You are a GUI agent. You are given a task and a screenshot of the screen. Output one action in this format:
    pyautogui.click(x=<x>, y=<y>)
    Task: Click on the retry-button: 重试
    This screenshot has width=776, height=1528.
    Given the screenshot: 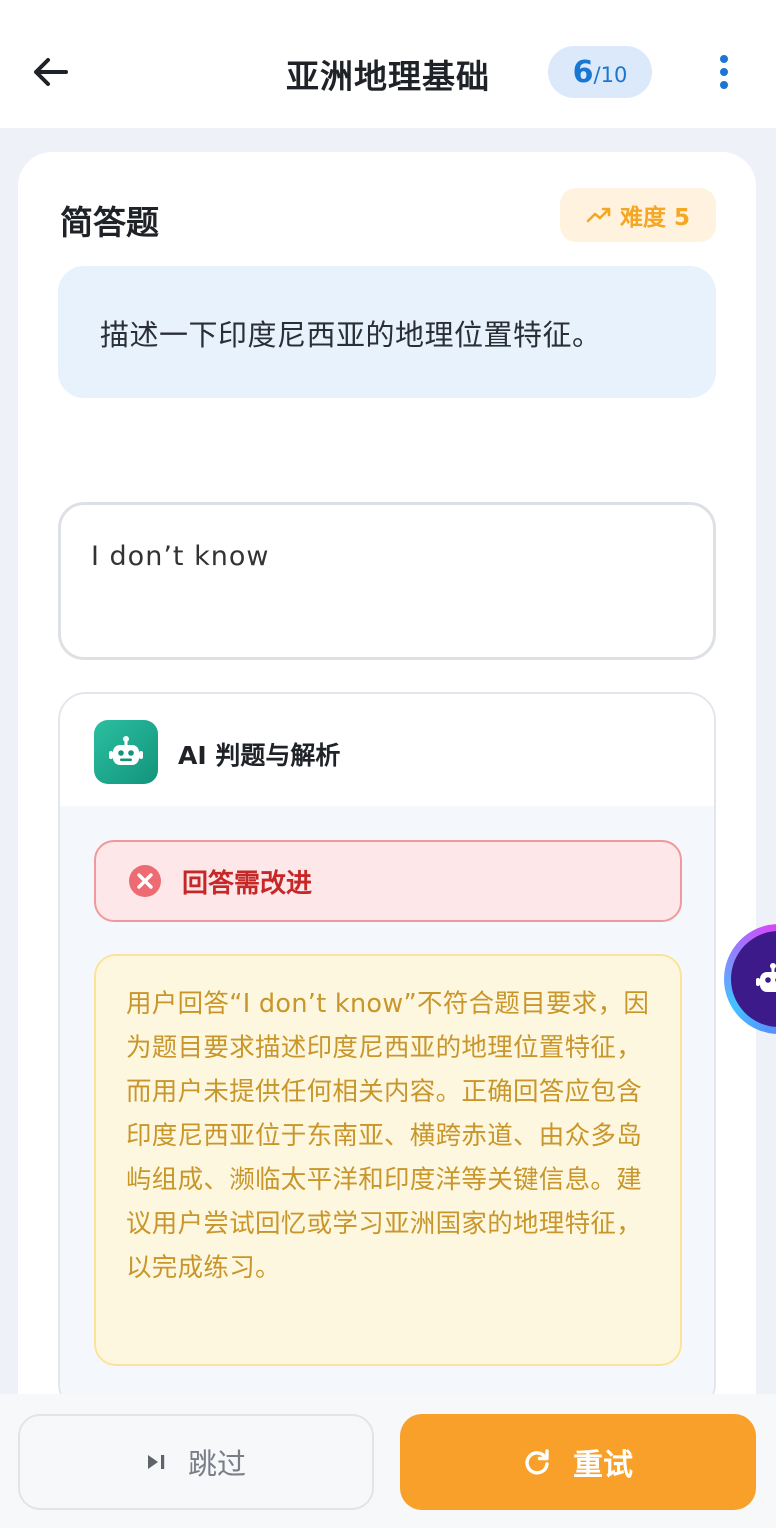 What is the action you would take?
    pyautogui.click(x=578, y=1462)
    